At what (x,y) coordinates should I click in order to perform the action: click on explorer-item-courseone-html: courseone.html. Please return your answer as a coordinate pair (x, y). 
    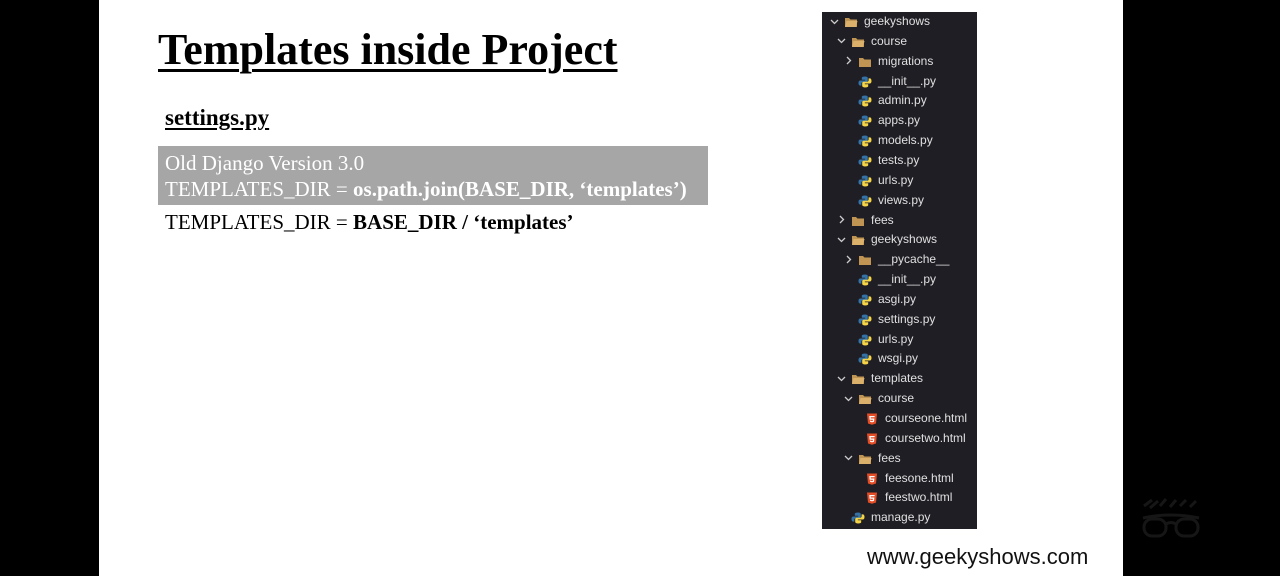
    Looking at the image, I should click on (916, 418).